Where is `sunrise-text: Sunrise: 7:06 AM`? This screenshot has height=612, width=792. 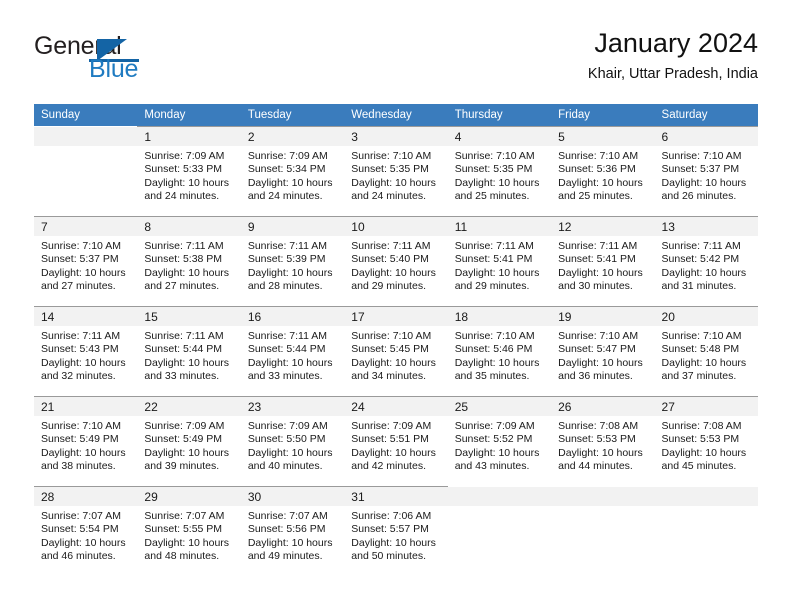 sunrise-text: Sunrise: 7:06 AM is located at coordinates (391, 516).